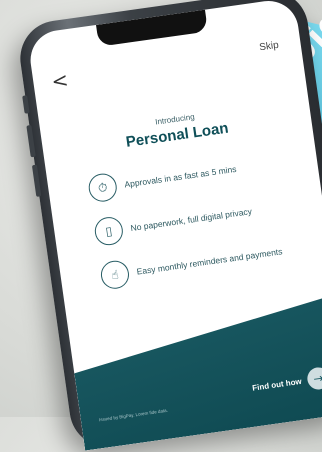  What do you see at coordinates (115, 274) in the screenshot?
I see `tap-hand-icon: ☝` at bounding box center [115, 274].